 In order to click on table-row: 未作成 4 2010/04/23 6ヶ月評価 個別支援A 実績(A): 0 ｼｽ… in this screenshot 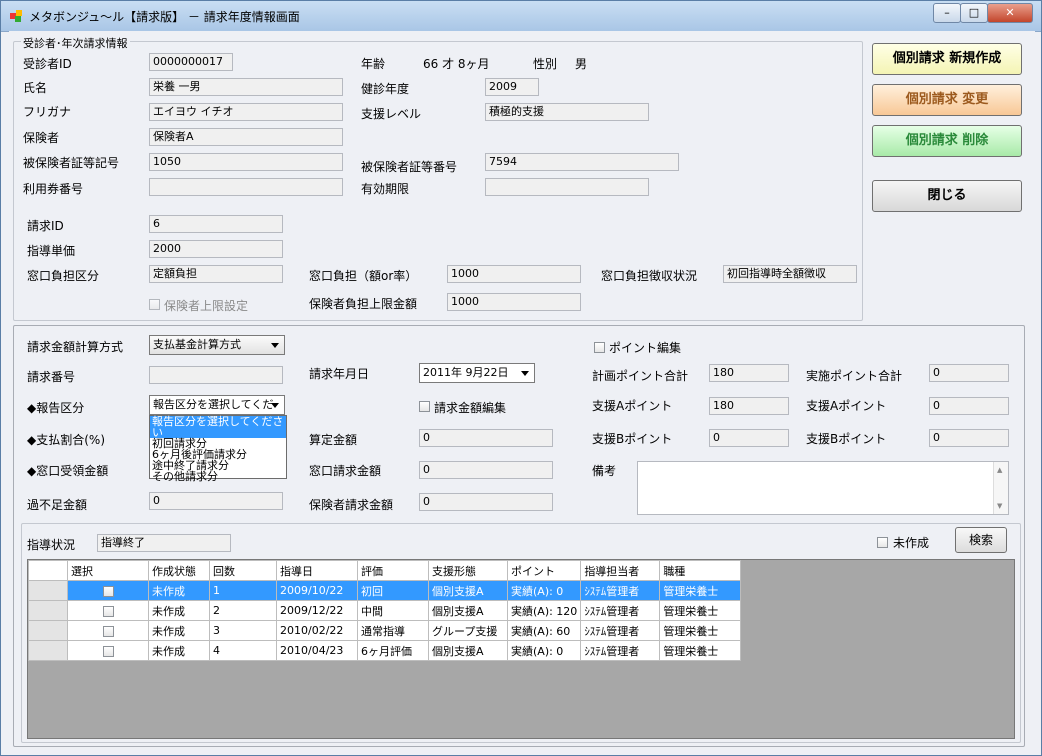, I will do `click(385, 650)`.